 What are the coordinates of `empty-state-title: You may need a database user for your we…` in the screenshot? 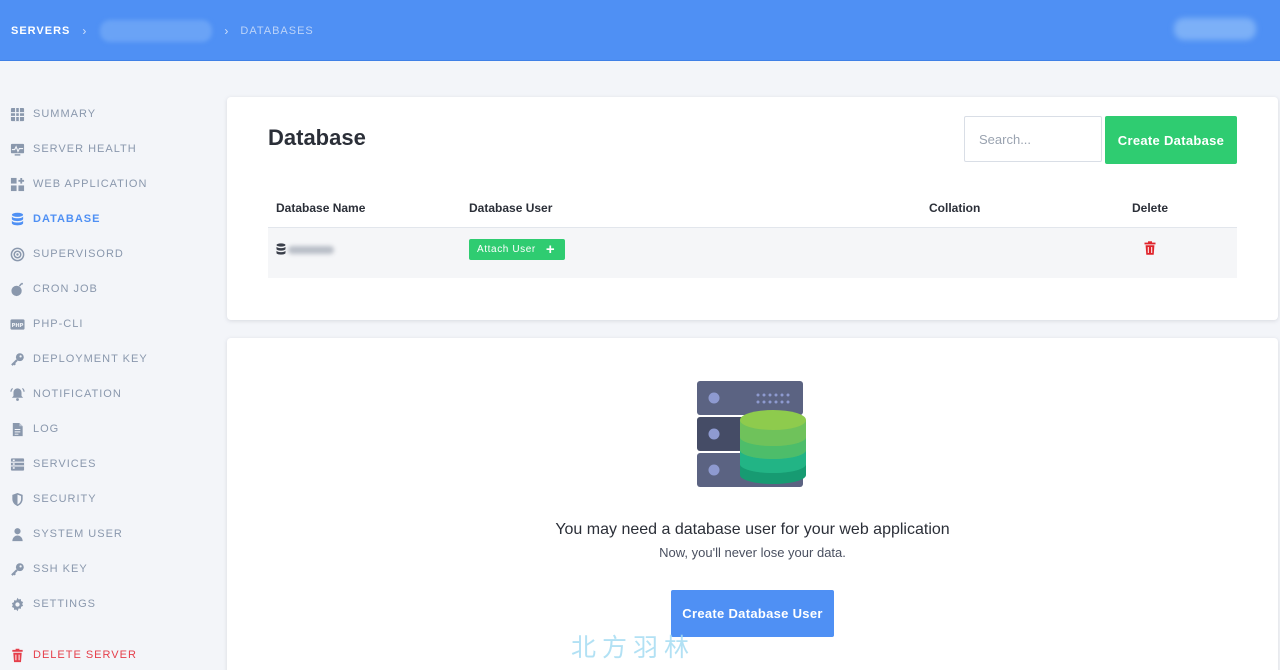 It's located at (752, 529).